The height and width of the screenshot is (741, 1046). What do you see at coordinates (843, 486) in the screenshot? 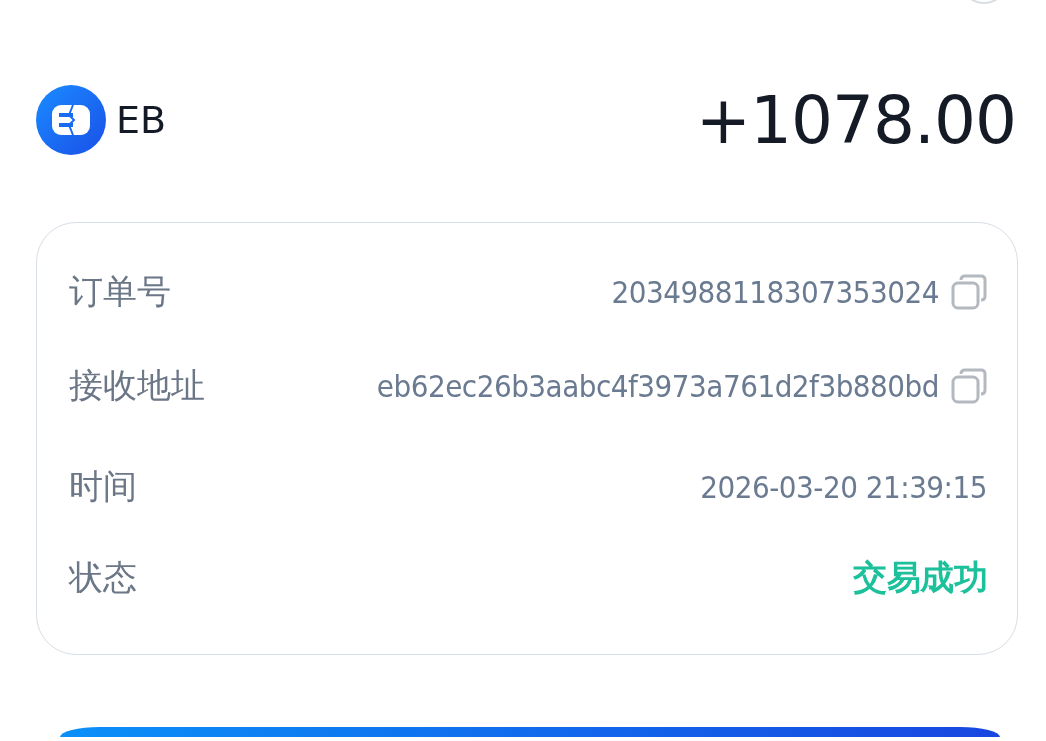
I see `detail-value: 2026-03-20 21:39:15` at bounding box center [843, 486].